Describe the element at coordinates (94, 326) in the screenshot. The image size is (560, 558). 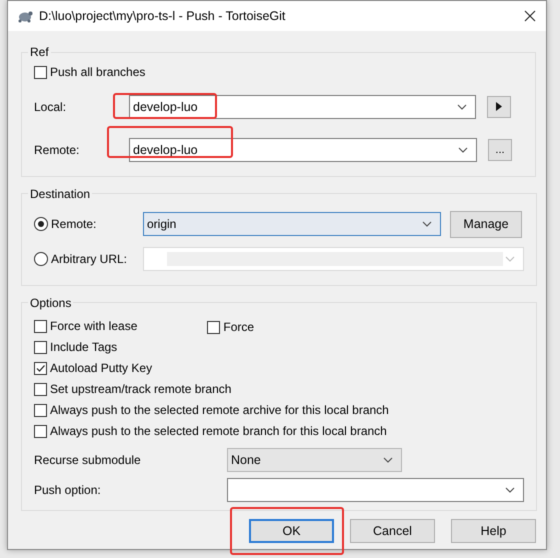
I see `checkbox-label: Force with lease` at that location.